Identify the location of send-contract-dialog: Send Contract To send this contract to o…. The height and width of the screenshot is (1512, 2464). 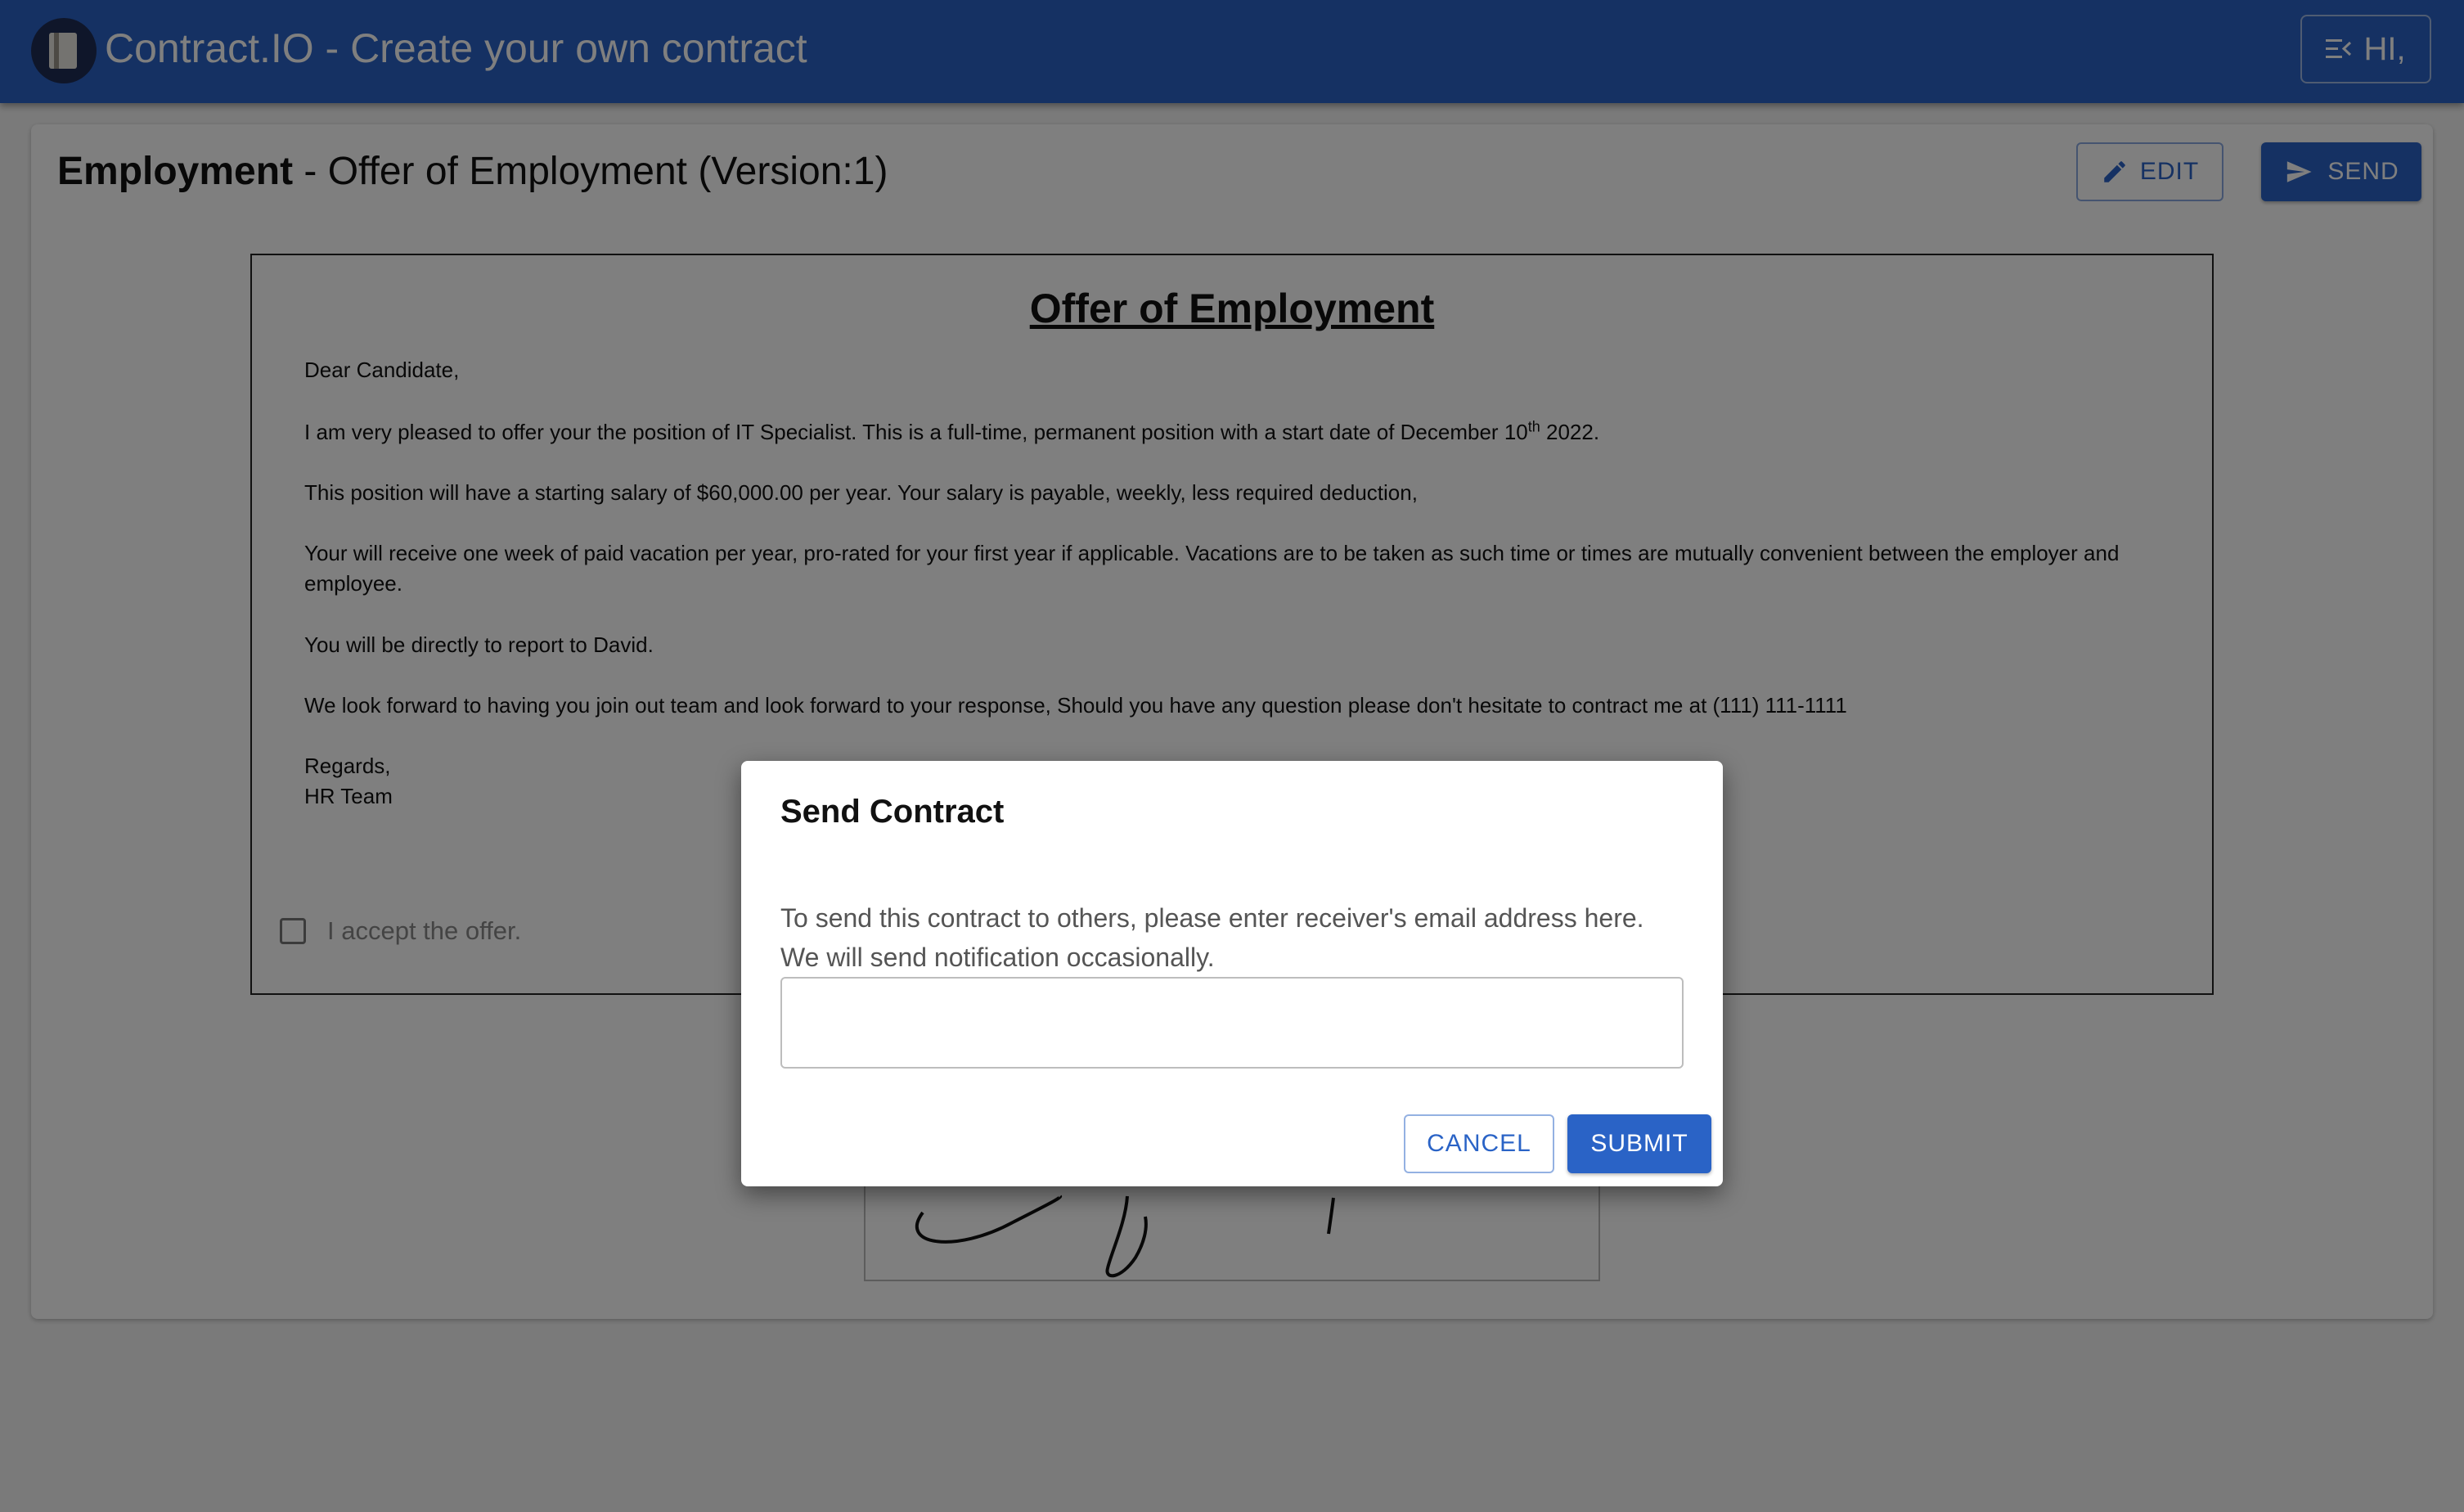
(1232, 974).